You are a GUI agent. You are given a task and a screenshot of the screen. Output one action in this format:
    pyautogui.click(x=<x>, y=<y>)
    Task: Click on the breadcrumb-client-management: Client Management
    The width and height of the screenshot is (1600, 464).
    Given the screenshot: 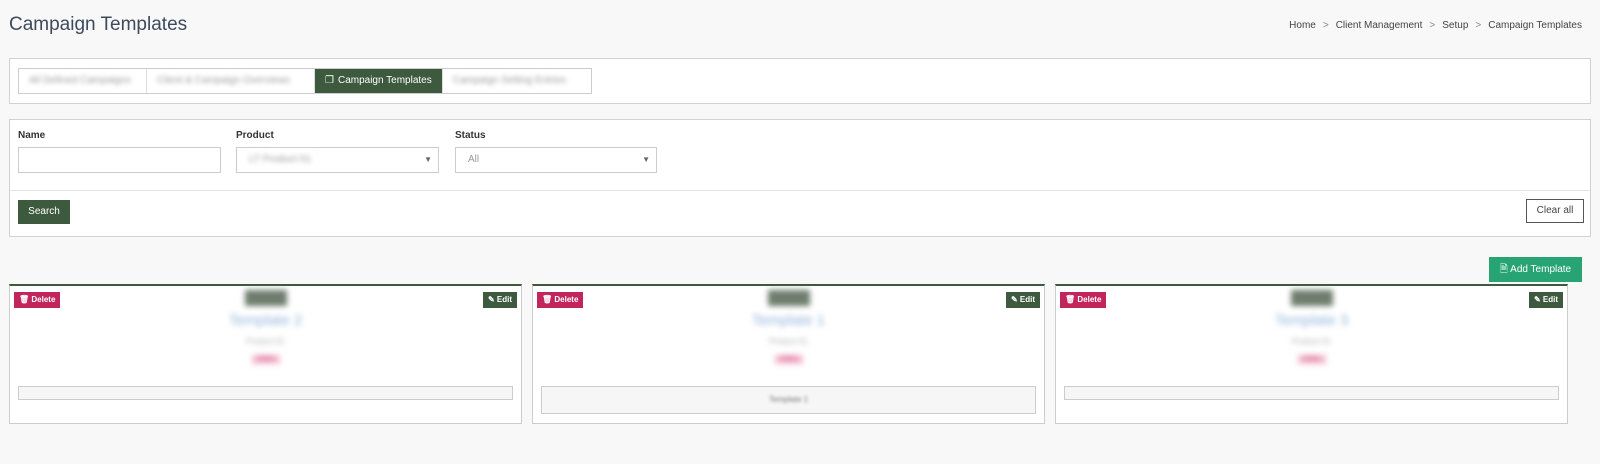 What is the action you would take?
    pyautogui.click(x=1379, y=25)
    